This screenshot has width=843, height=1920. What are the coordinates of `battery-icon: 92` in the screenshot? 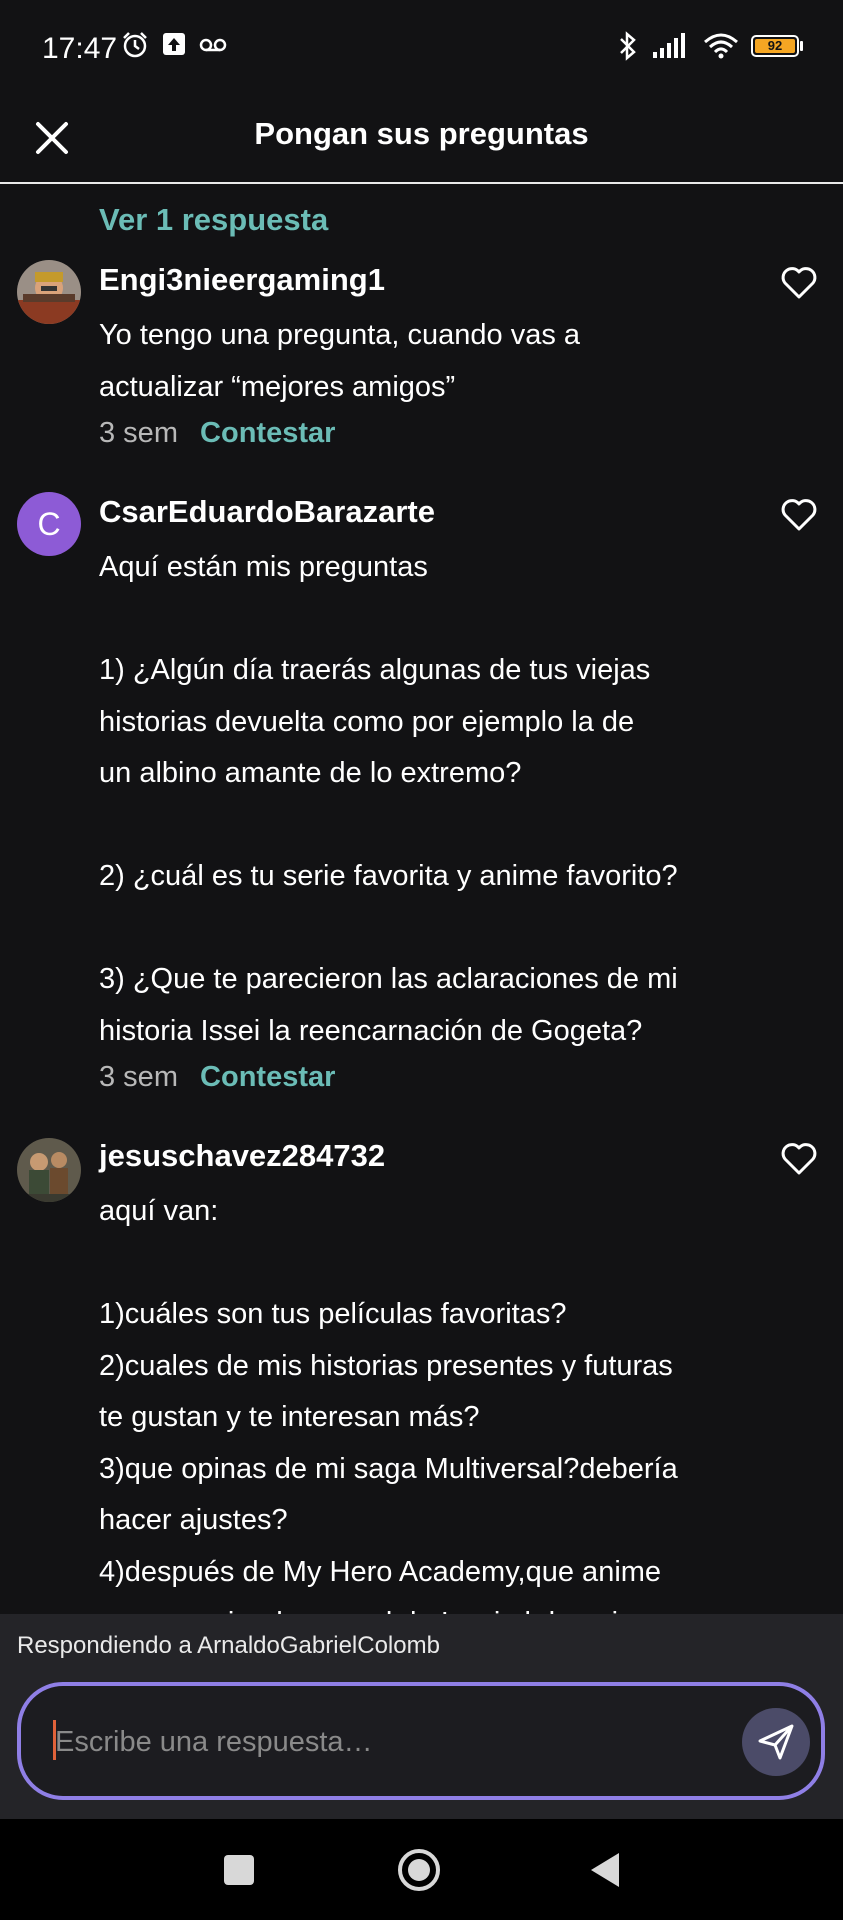 It's located at (777, 46).